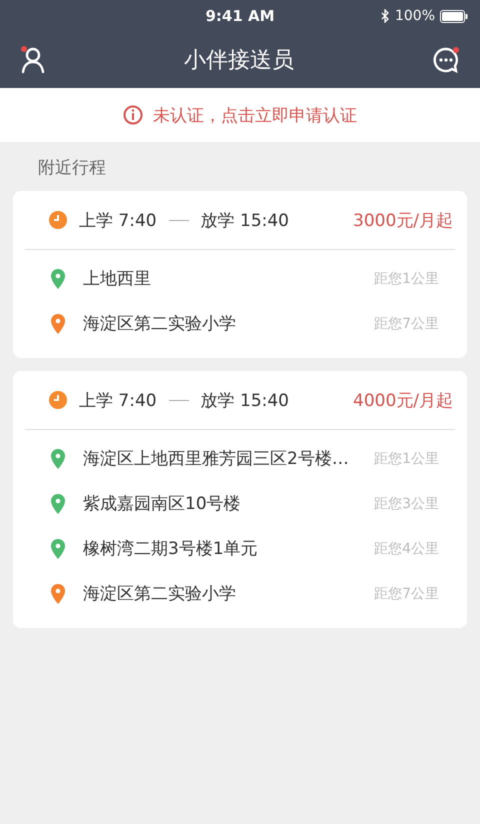  I want to click on status-time: 9:41 AM, so click(240, 16).